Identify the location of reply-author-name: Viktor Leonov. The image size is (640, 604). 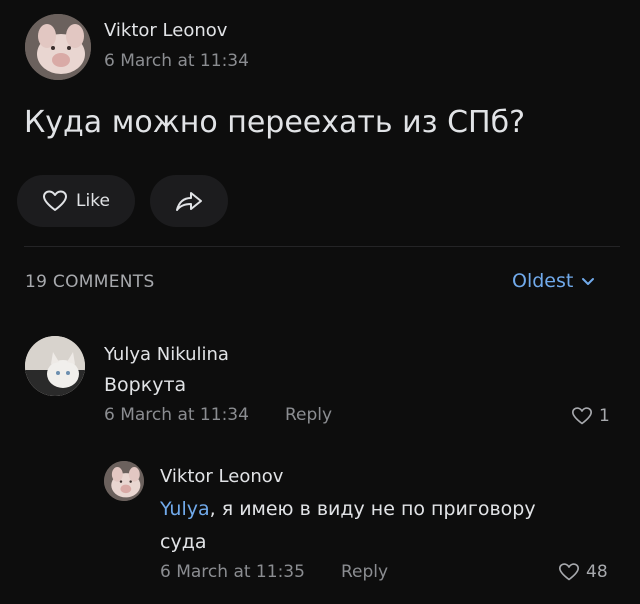
(221, 476).